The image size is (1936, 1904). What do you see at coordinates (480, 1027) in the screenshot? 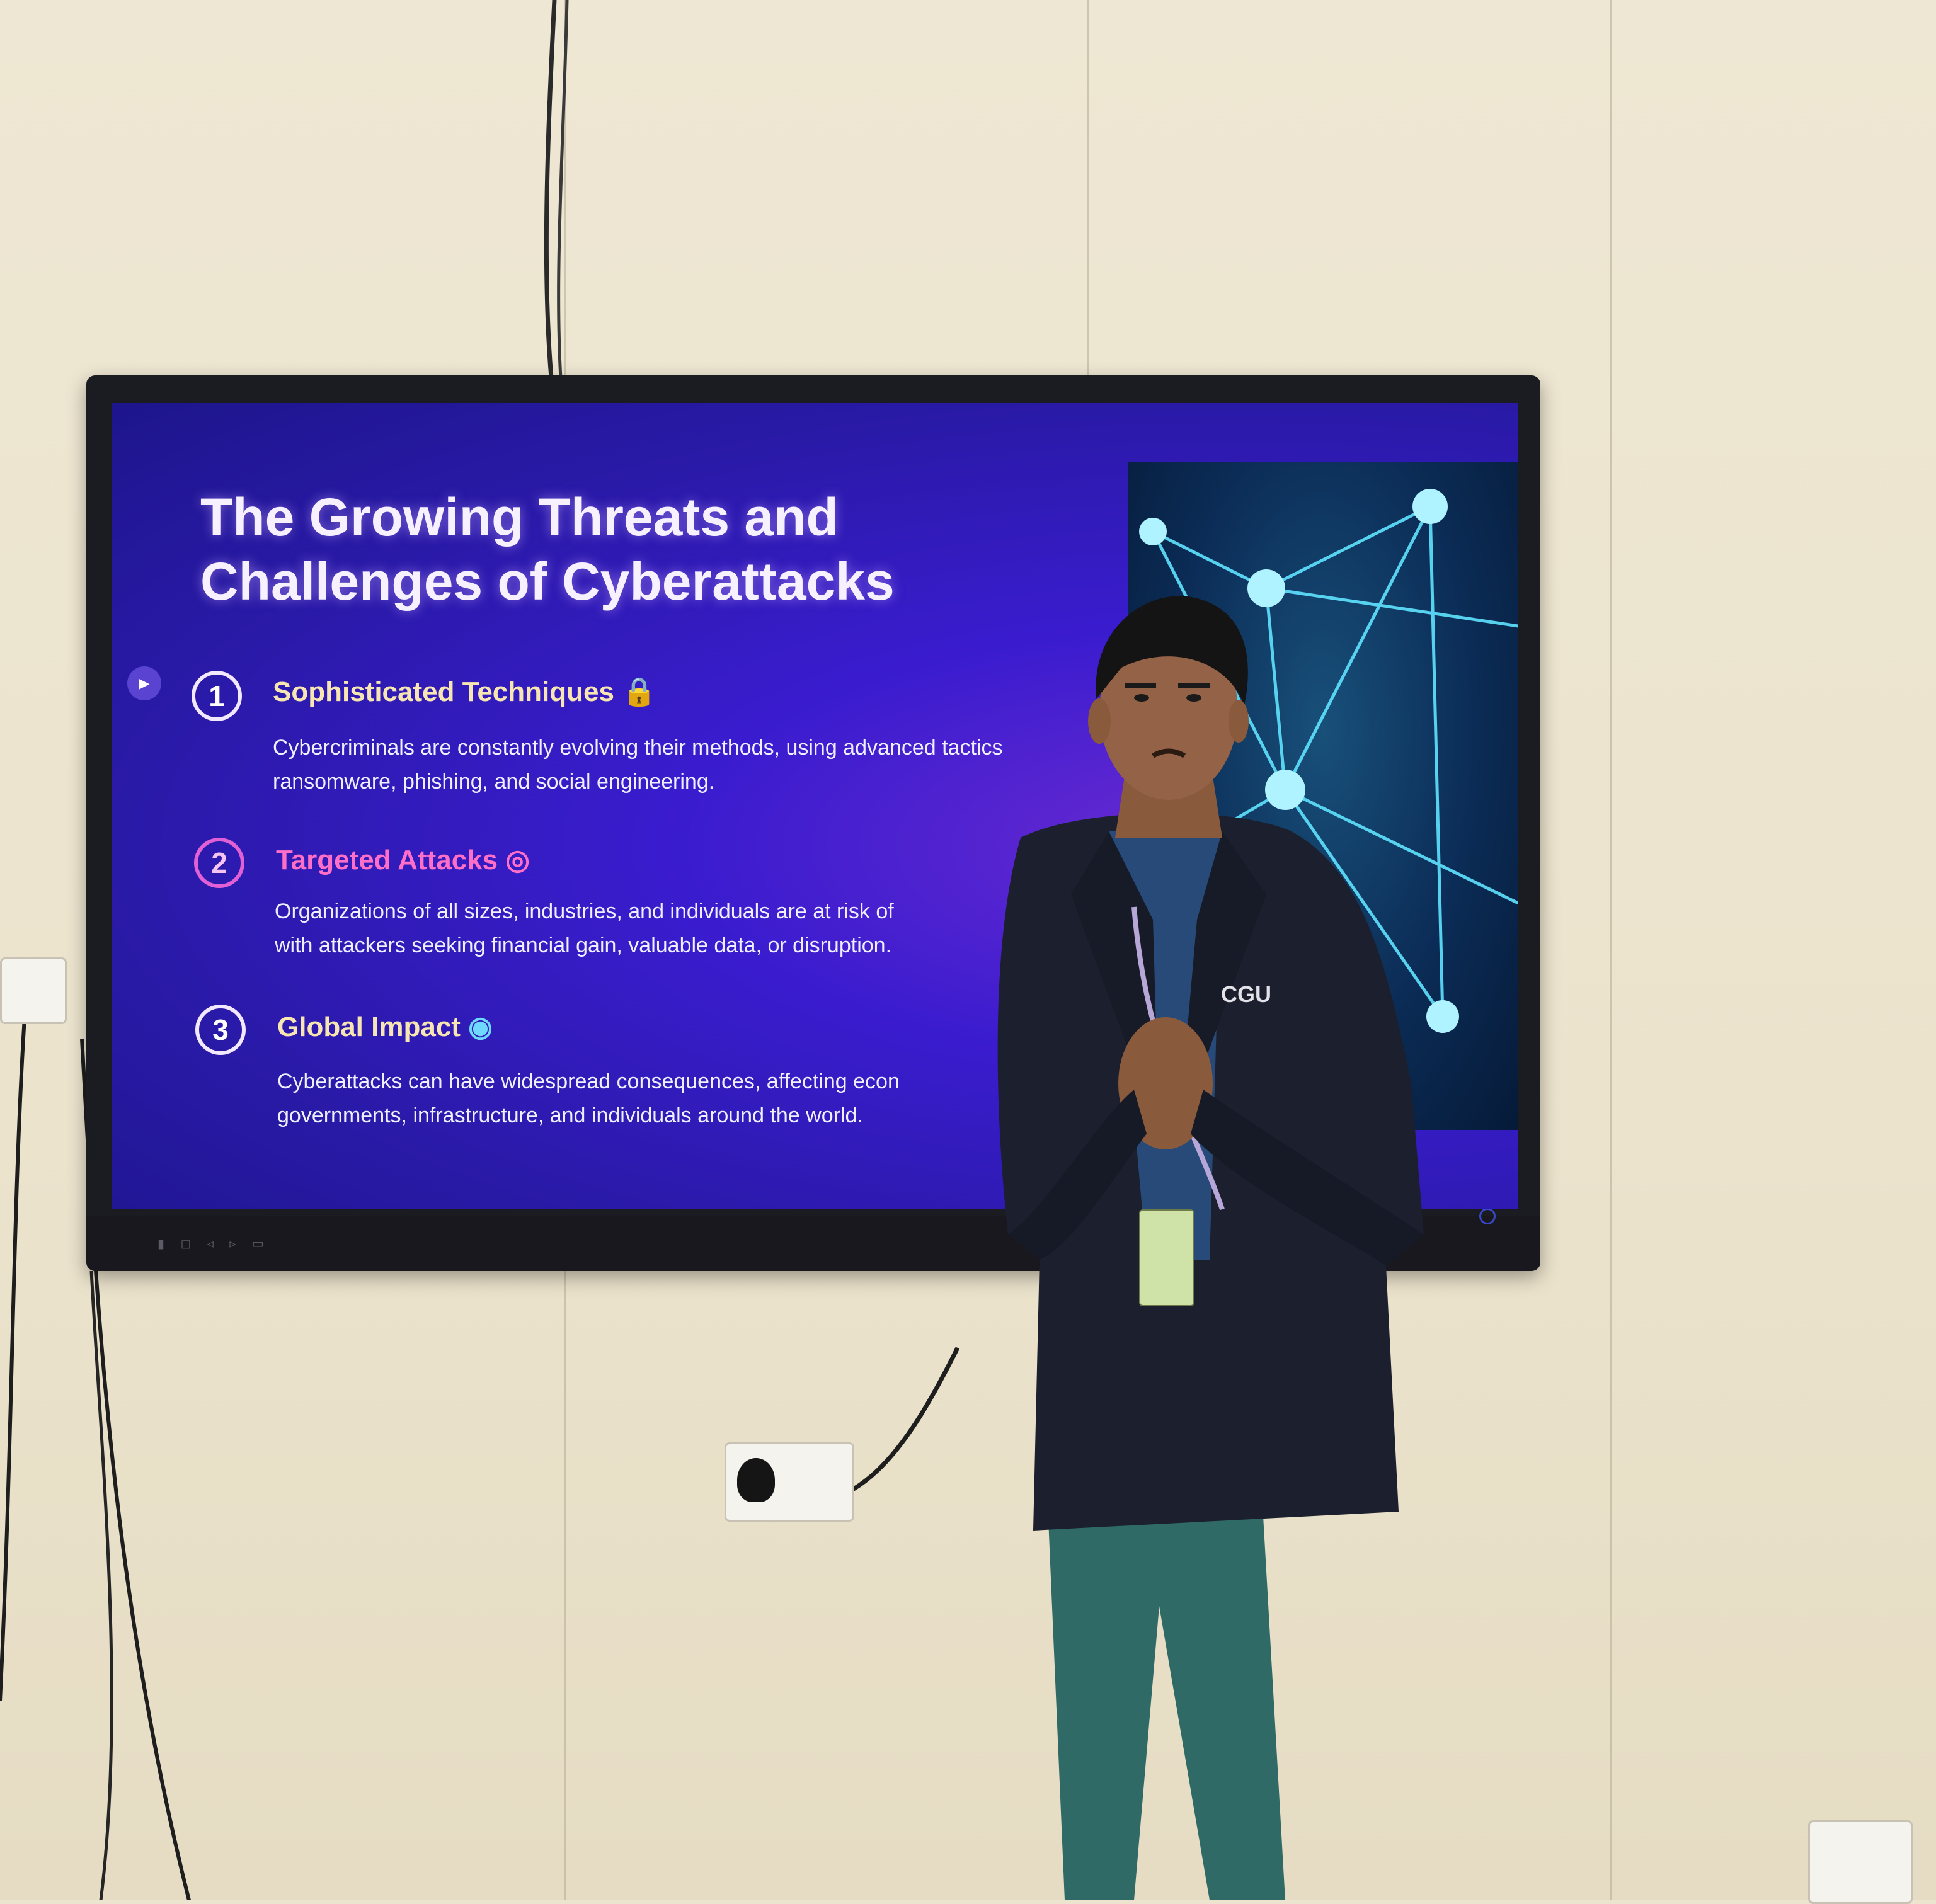
I see `globe-icon: ◉` at bounding box center [480, 1027].